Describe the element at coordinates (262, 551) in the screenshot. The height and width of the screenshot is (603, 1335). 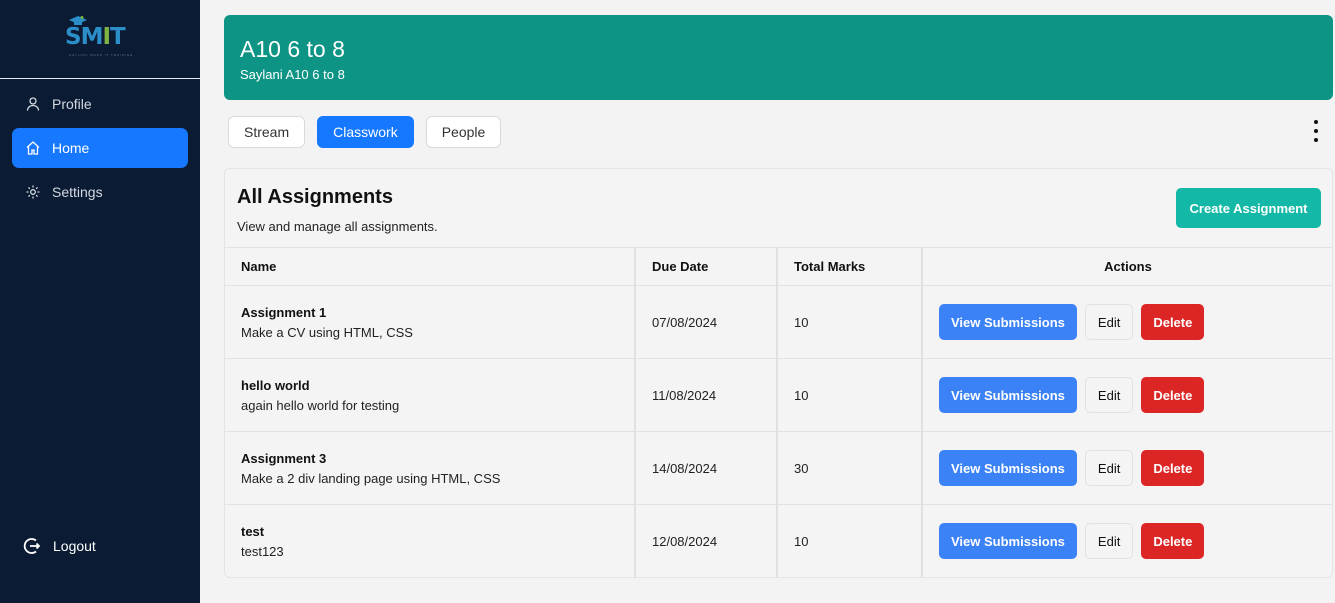
I see `assignment-description: test123` at that location.